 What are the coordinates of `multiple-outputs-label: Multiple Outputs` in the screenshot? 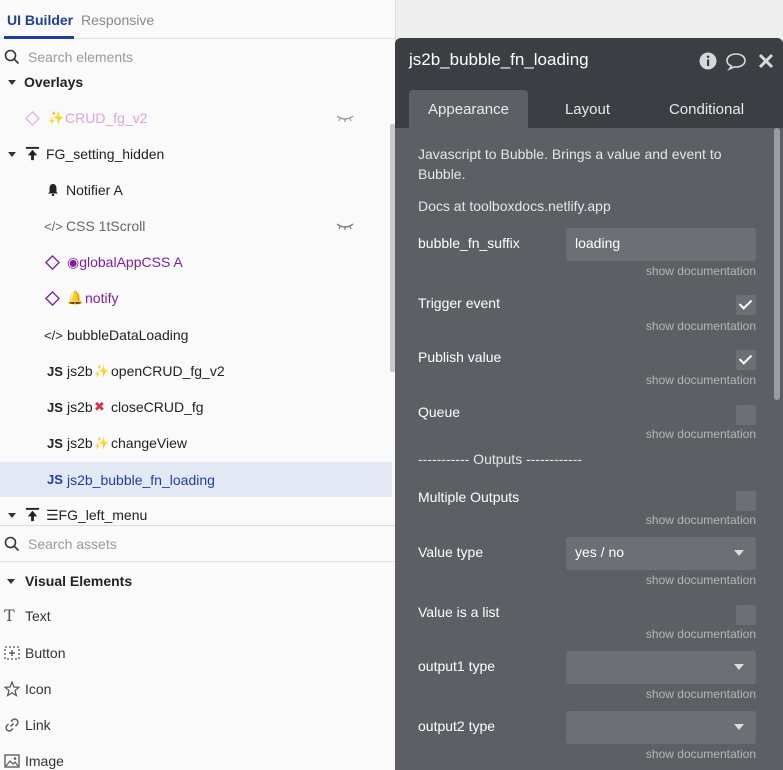 It's located at (469, 497).